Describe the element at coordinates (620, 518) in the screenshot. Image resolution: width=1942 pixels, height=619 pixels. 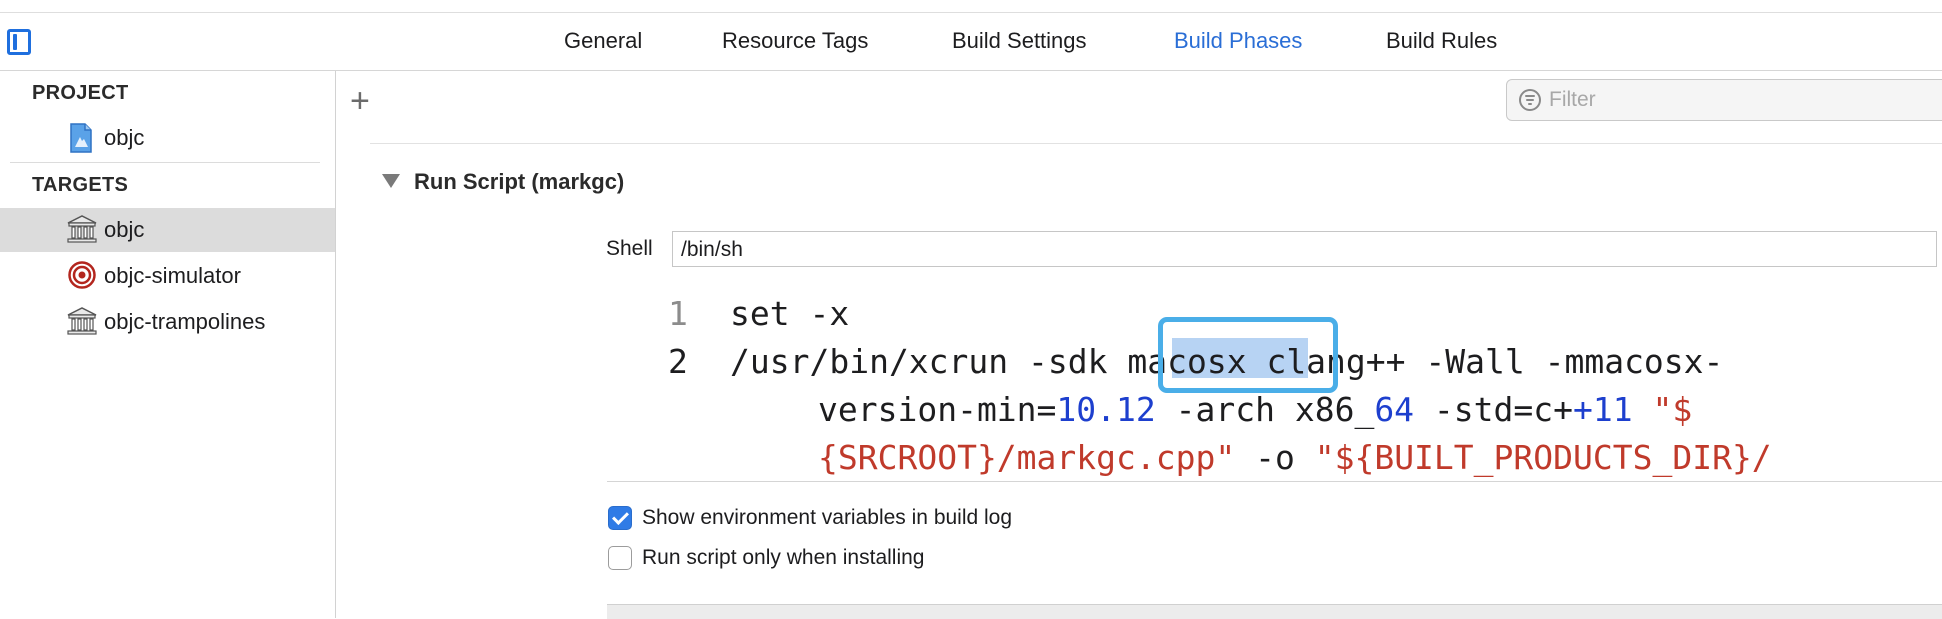
I see `show-env-vars-checkbox` at that location.